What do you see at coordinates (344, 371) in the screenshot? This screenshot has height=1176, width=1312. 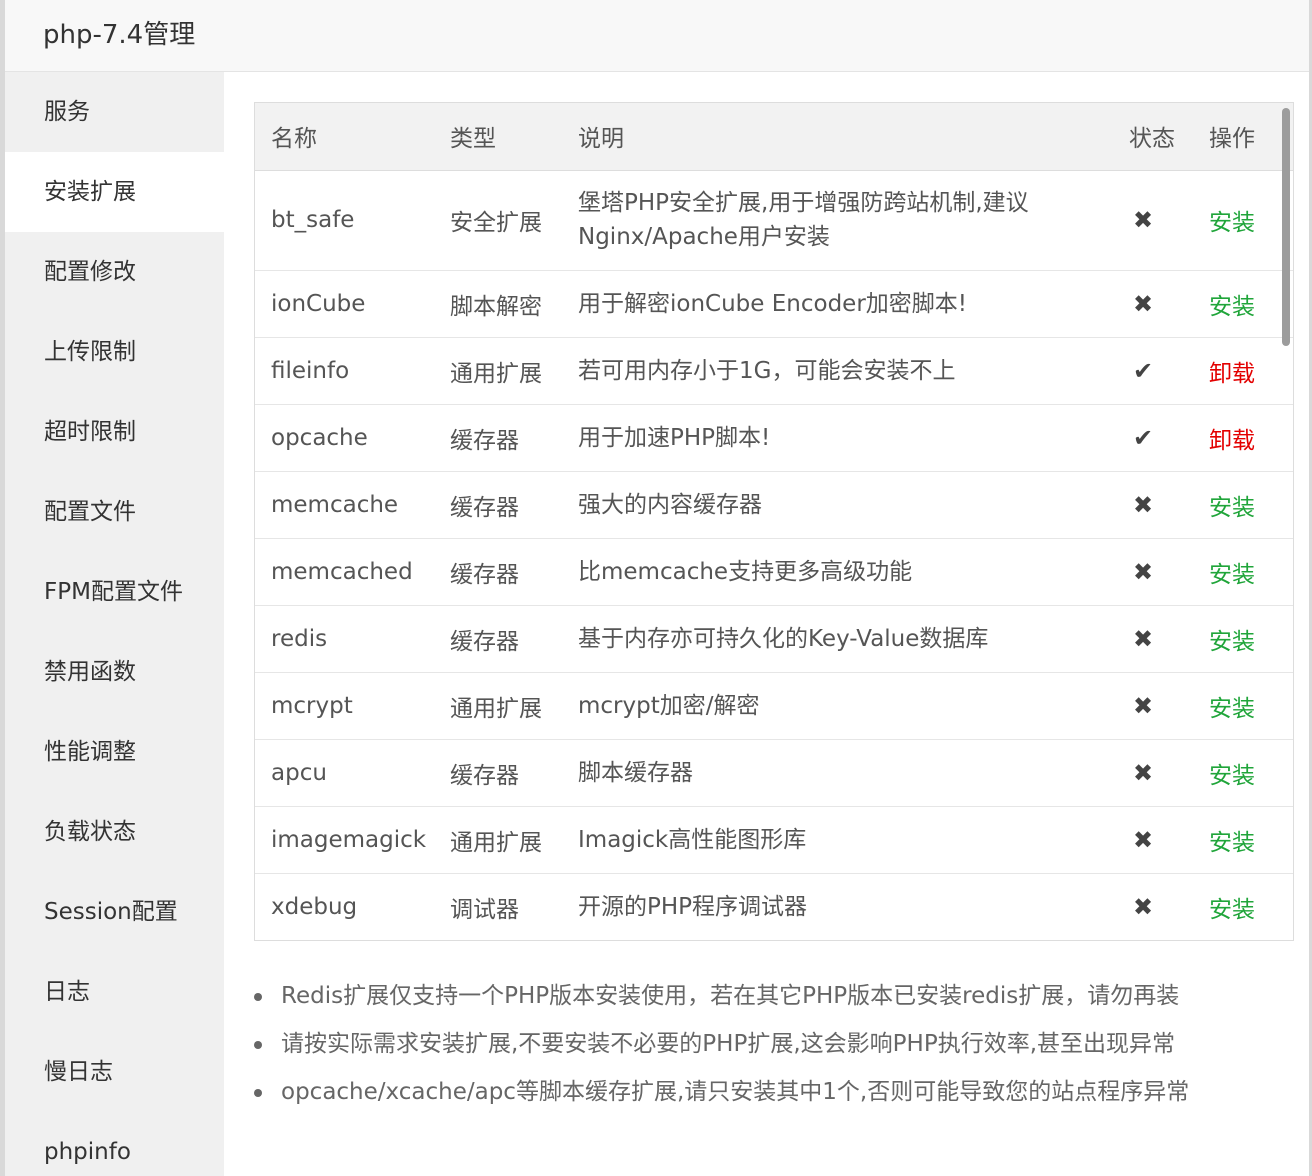 I see `cell-name: fileinfo` at bounding box center [344, 371].